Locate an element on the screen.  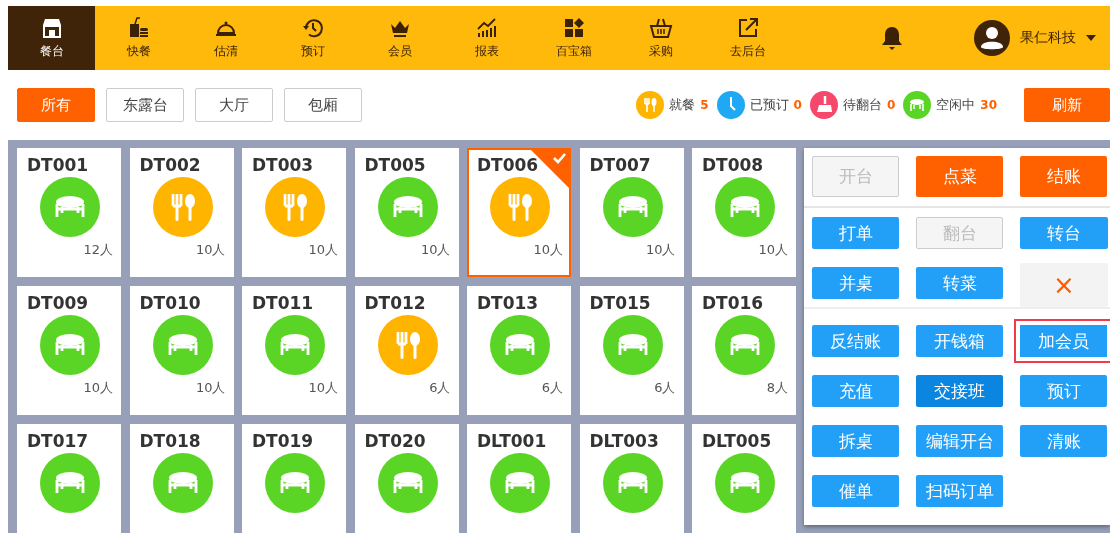
user-menu: 果仁科技 is located at coordinates (1058, 38).